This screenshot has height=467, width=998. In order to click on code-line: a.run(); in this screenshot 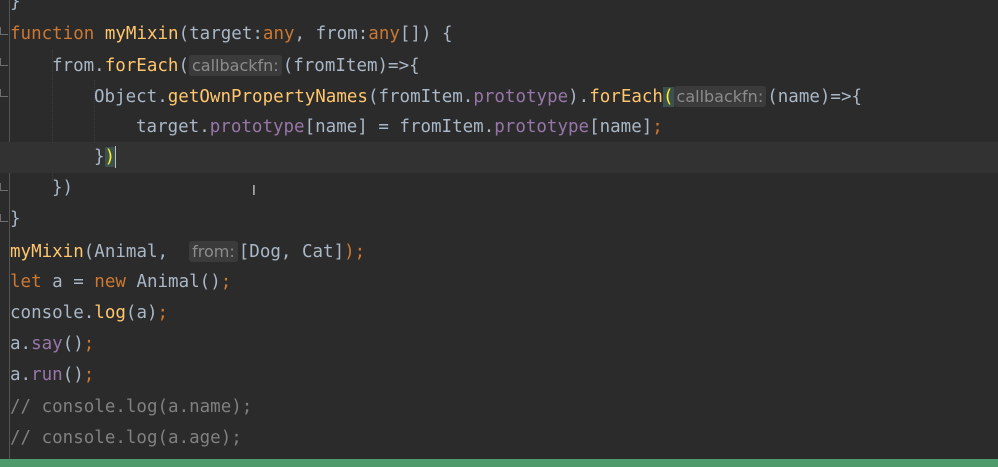, I will do `click(52, 375)`.